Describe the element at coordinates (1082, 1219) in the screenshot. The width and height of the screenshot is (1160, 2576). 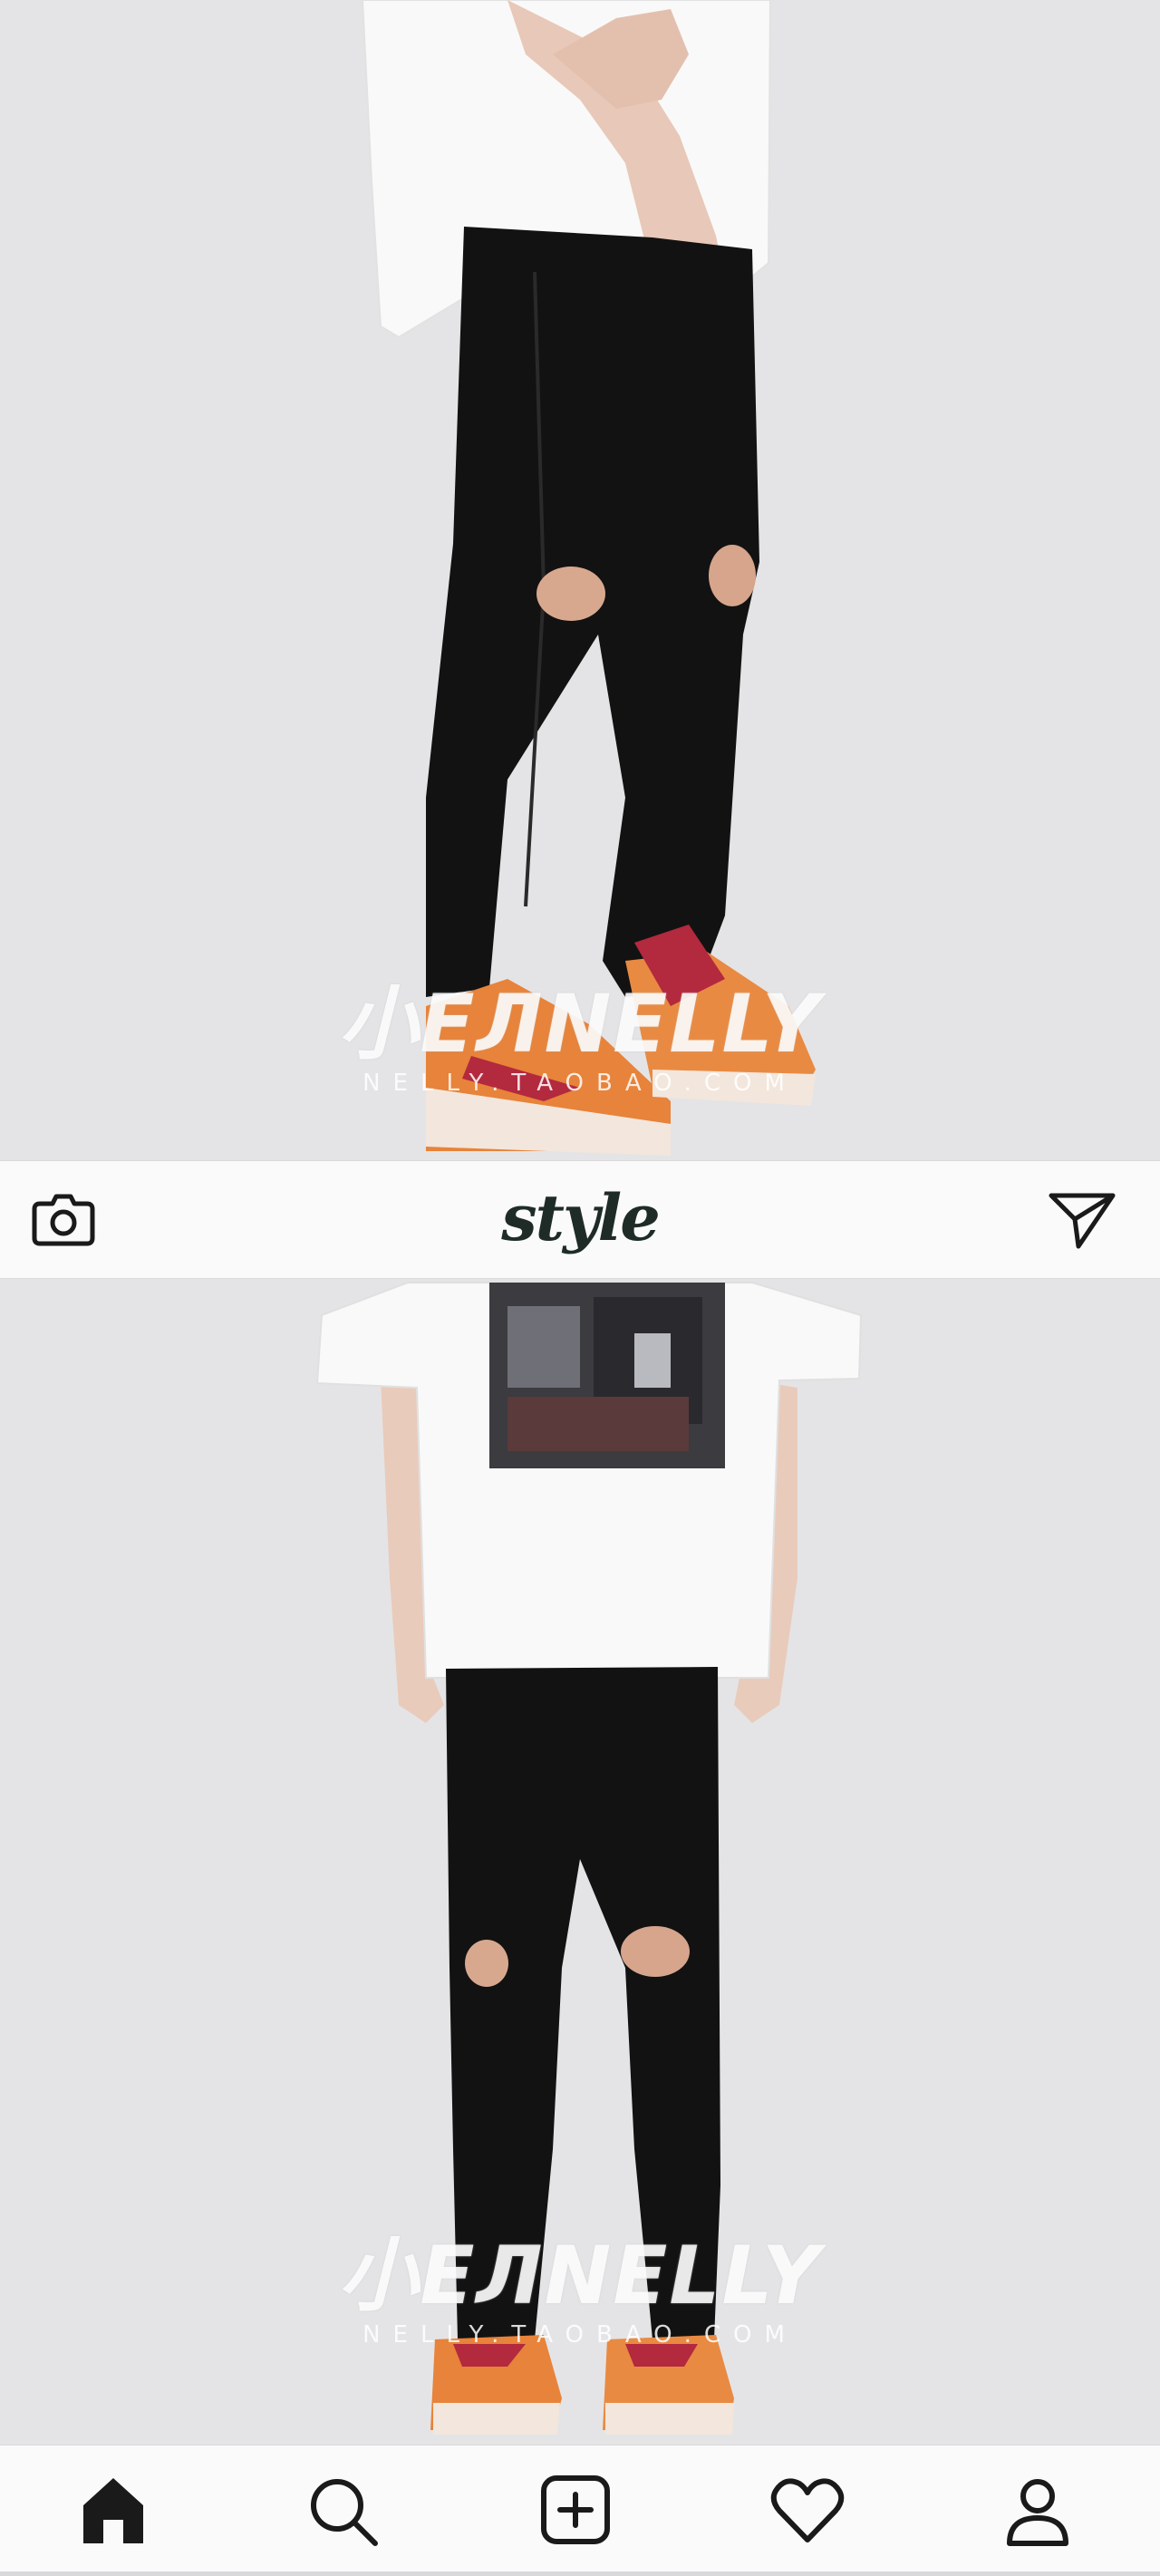
I see `send-icon` at that location.